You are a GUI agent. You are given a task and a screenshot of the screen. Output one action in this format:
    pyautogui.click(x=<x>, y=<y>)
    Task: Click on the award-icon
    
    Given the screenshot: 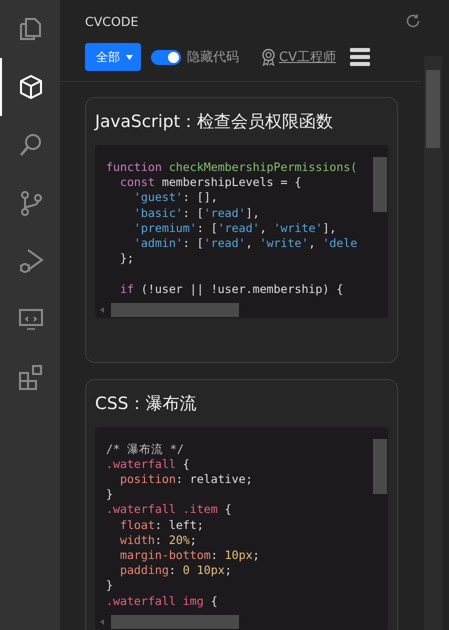 What is the action you would take?
    pyautogui.click(x=268, y=57)
    